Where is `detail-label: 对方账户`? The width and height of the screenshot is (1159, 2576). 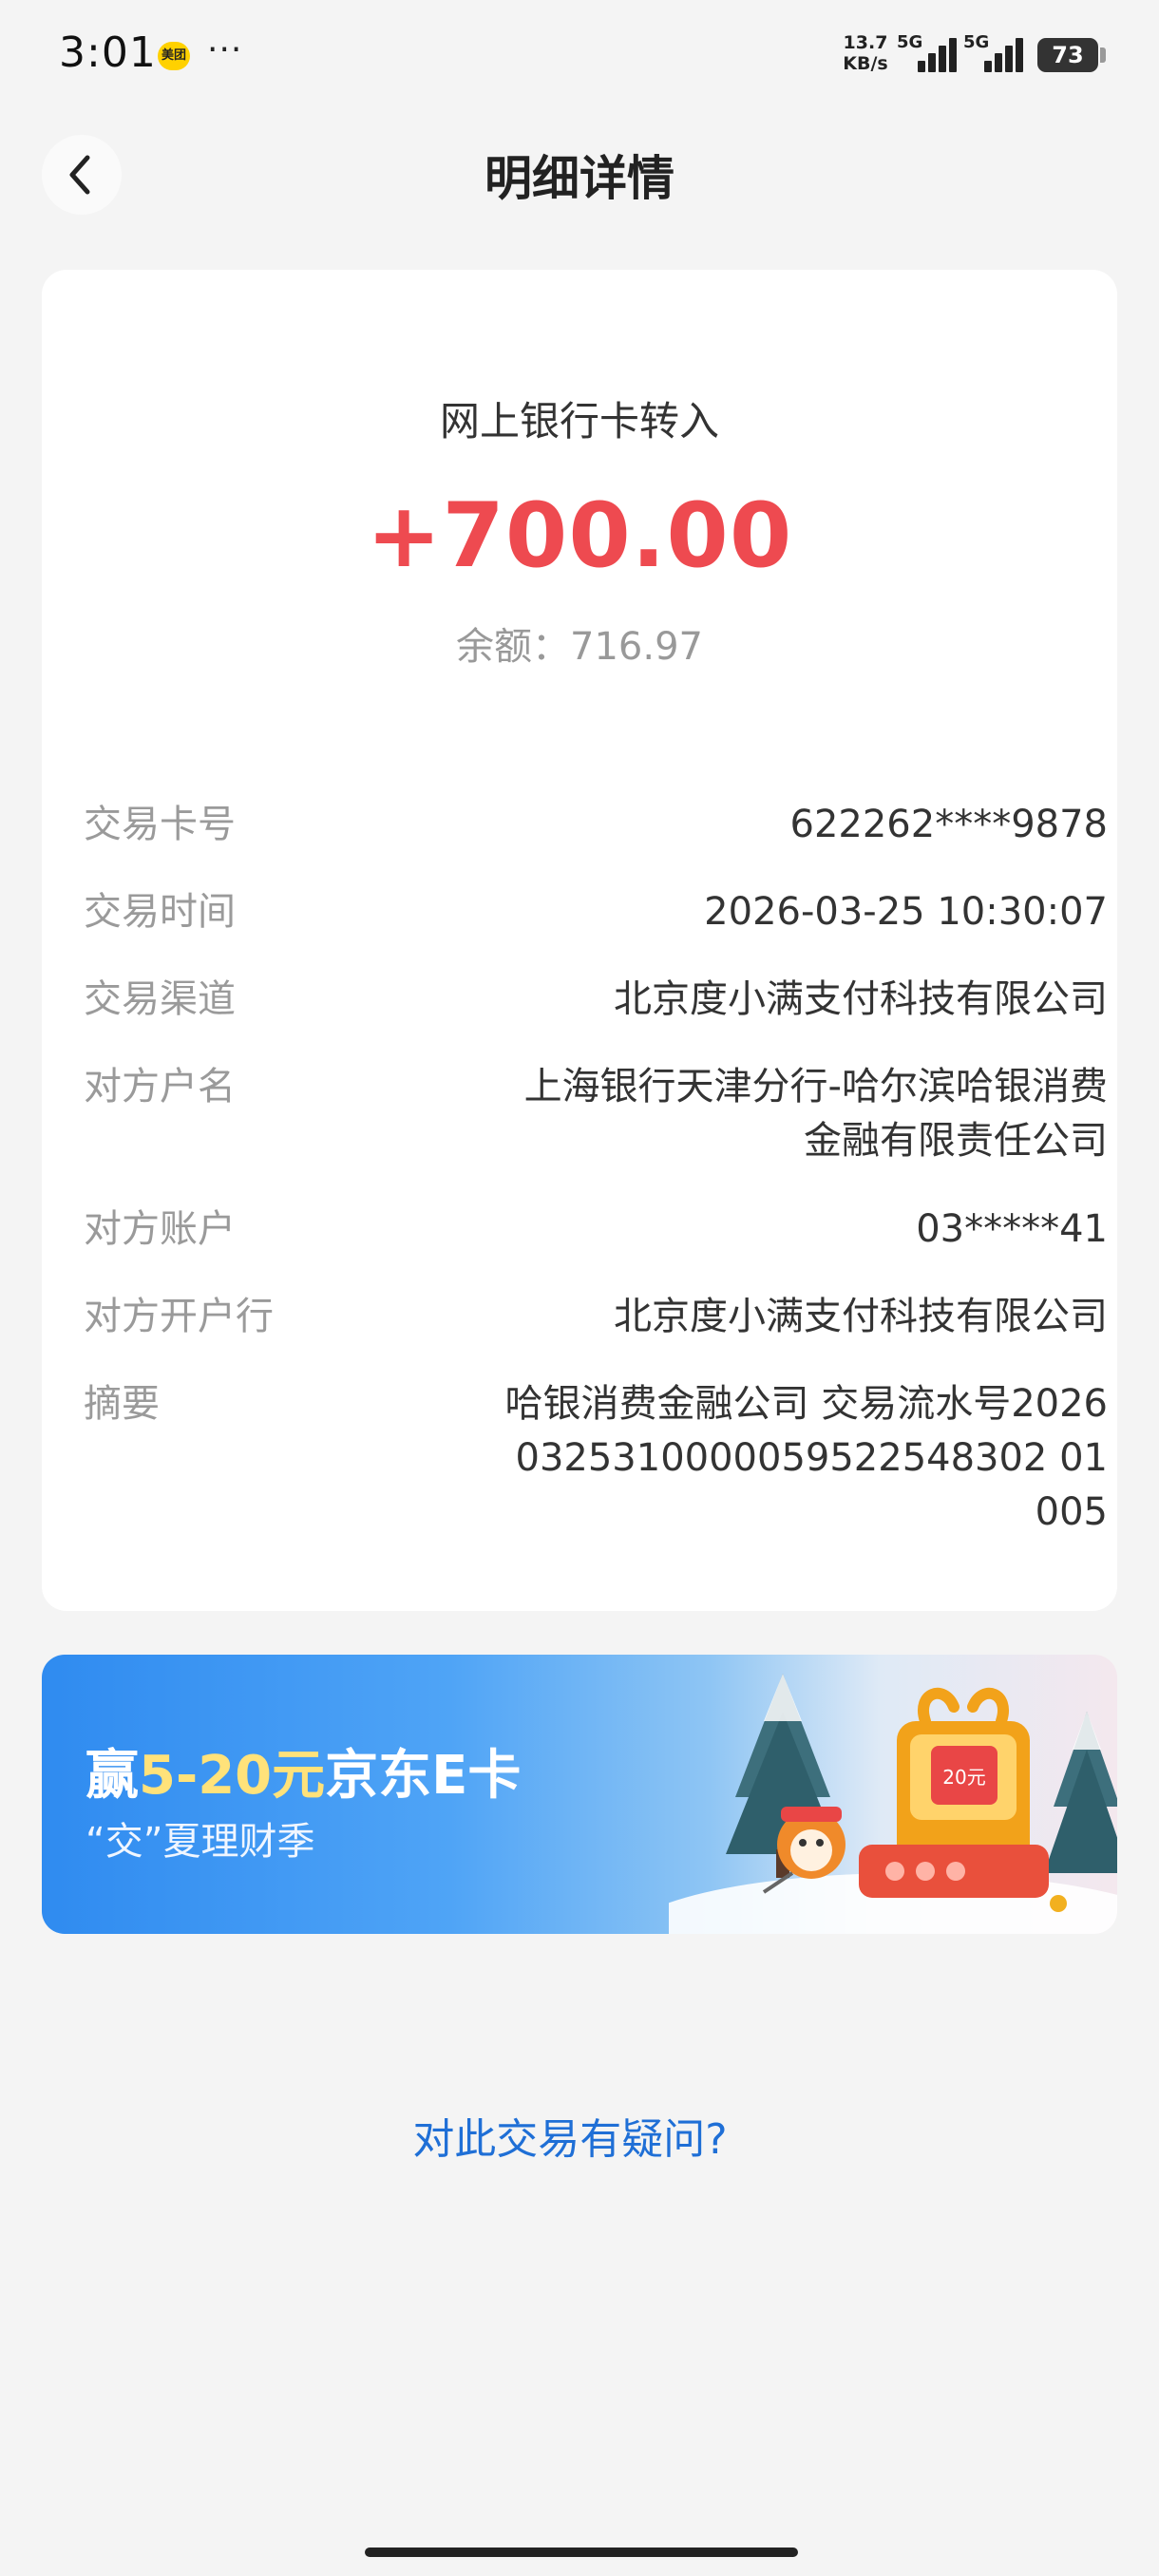
detail-label: 对方账户 is located at coordinates (160, 1229).